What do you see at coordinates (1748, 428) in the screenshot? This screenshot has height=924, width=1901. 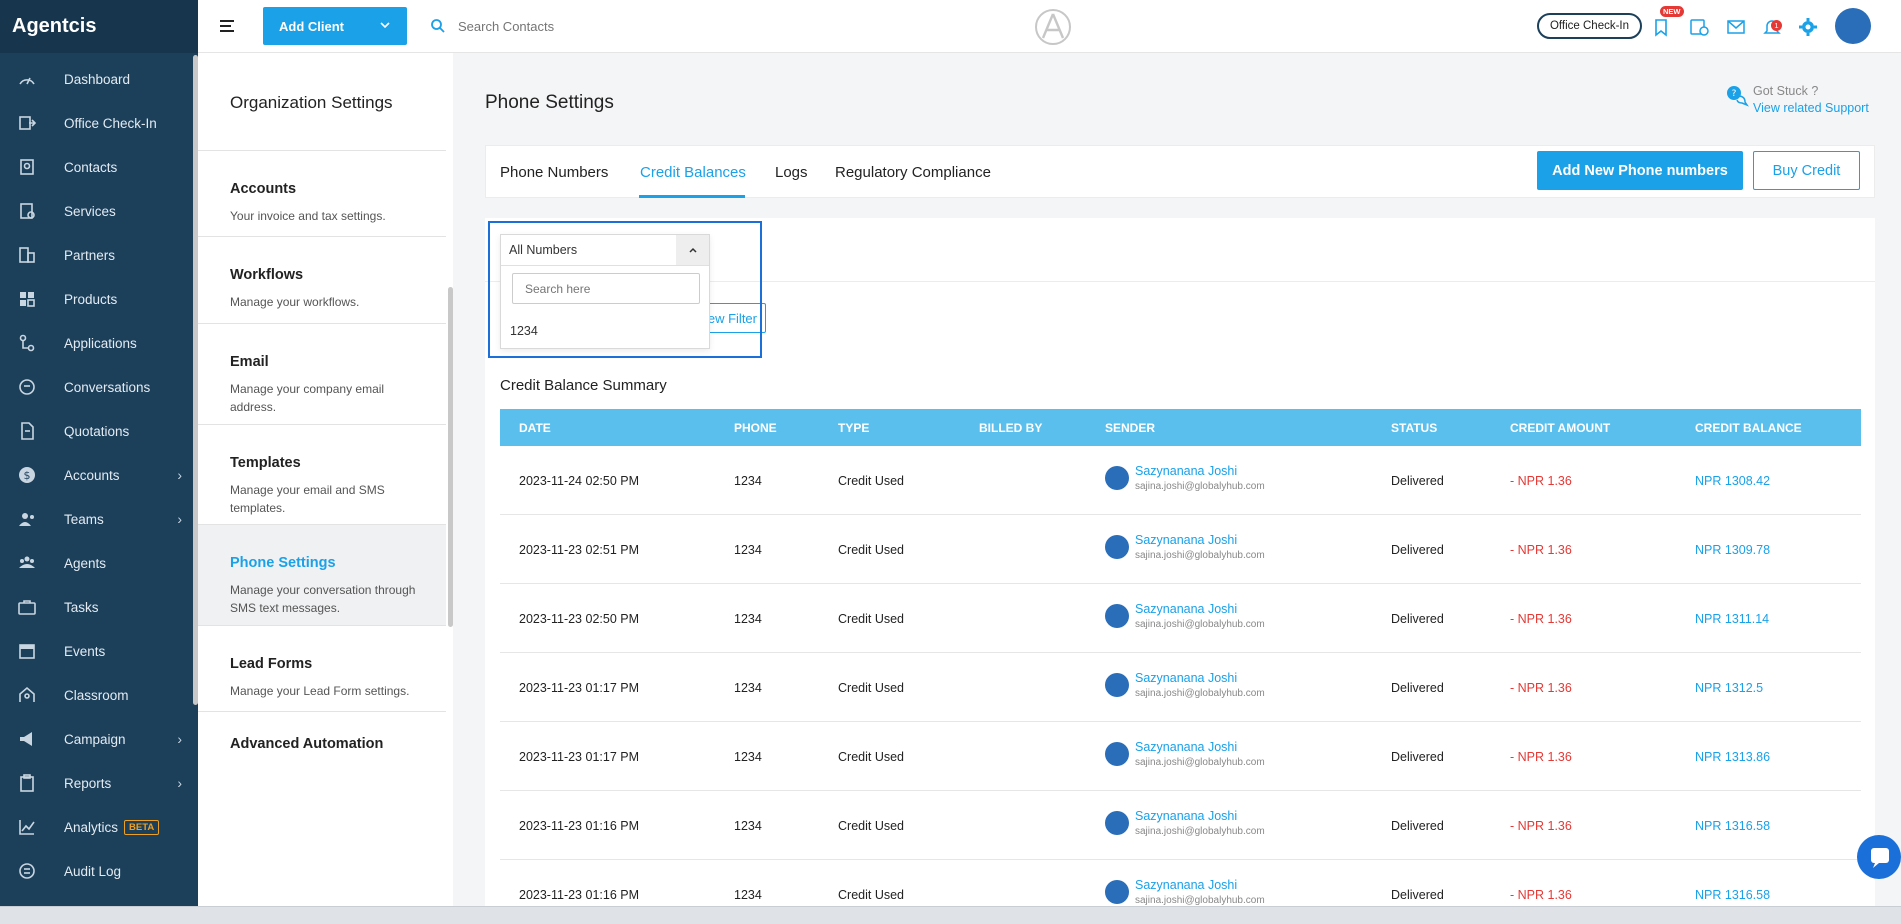 I see `column-header: CREDIT BALANCE` at bounding box center [1748, 428].